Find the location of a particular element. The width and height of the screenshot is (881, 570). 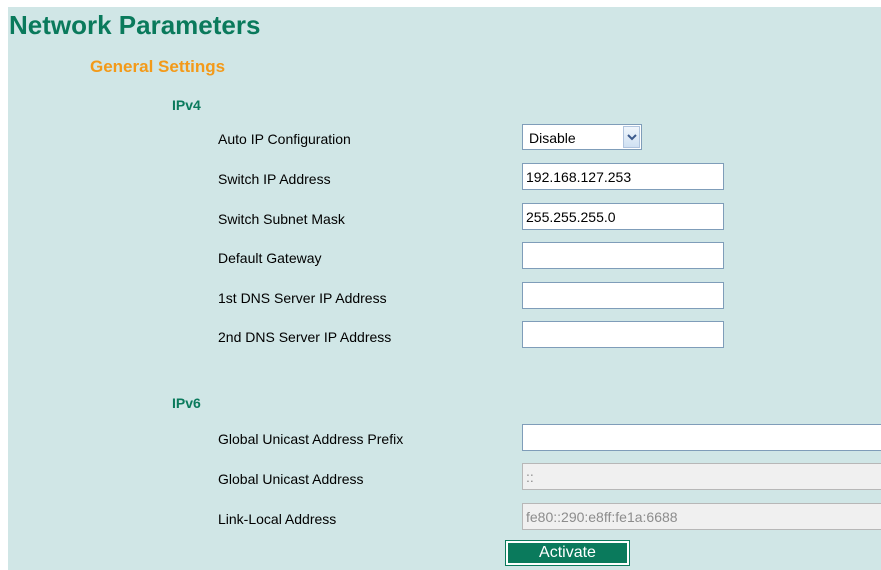

global-prefix-input is located at coordinates (701, 437).